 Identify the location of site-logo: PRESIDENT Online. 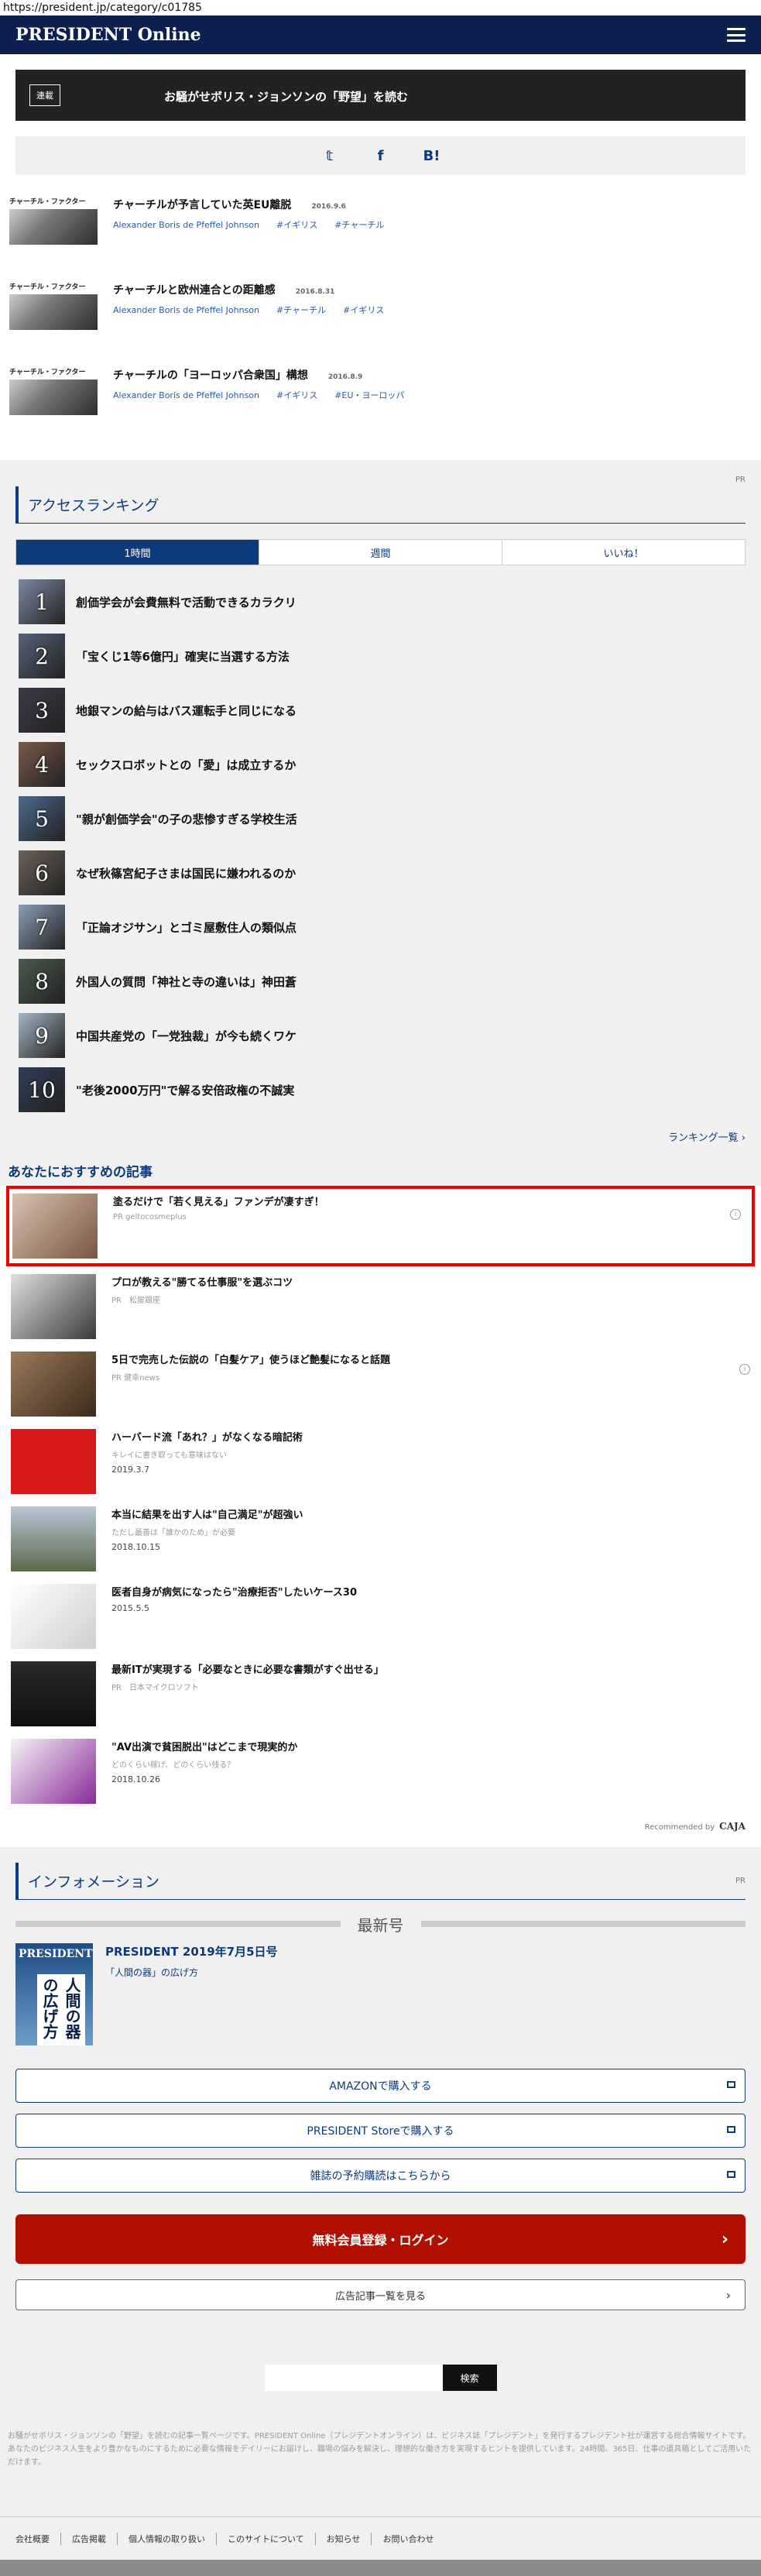
(108, 35).